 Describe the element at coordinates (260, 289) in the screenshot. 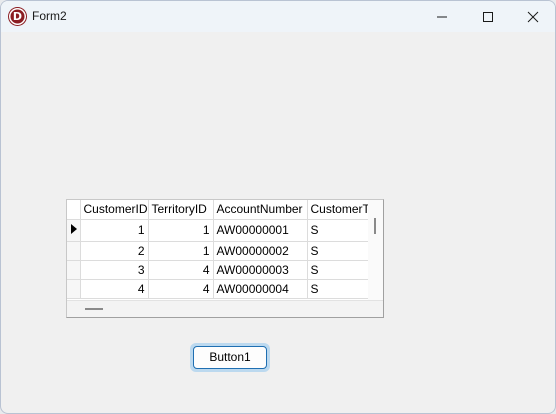

I see `cell-accountnumber: AW00000004` at that location.